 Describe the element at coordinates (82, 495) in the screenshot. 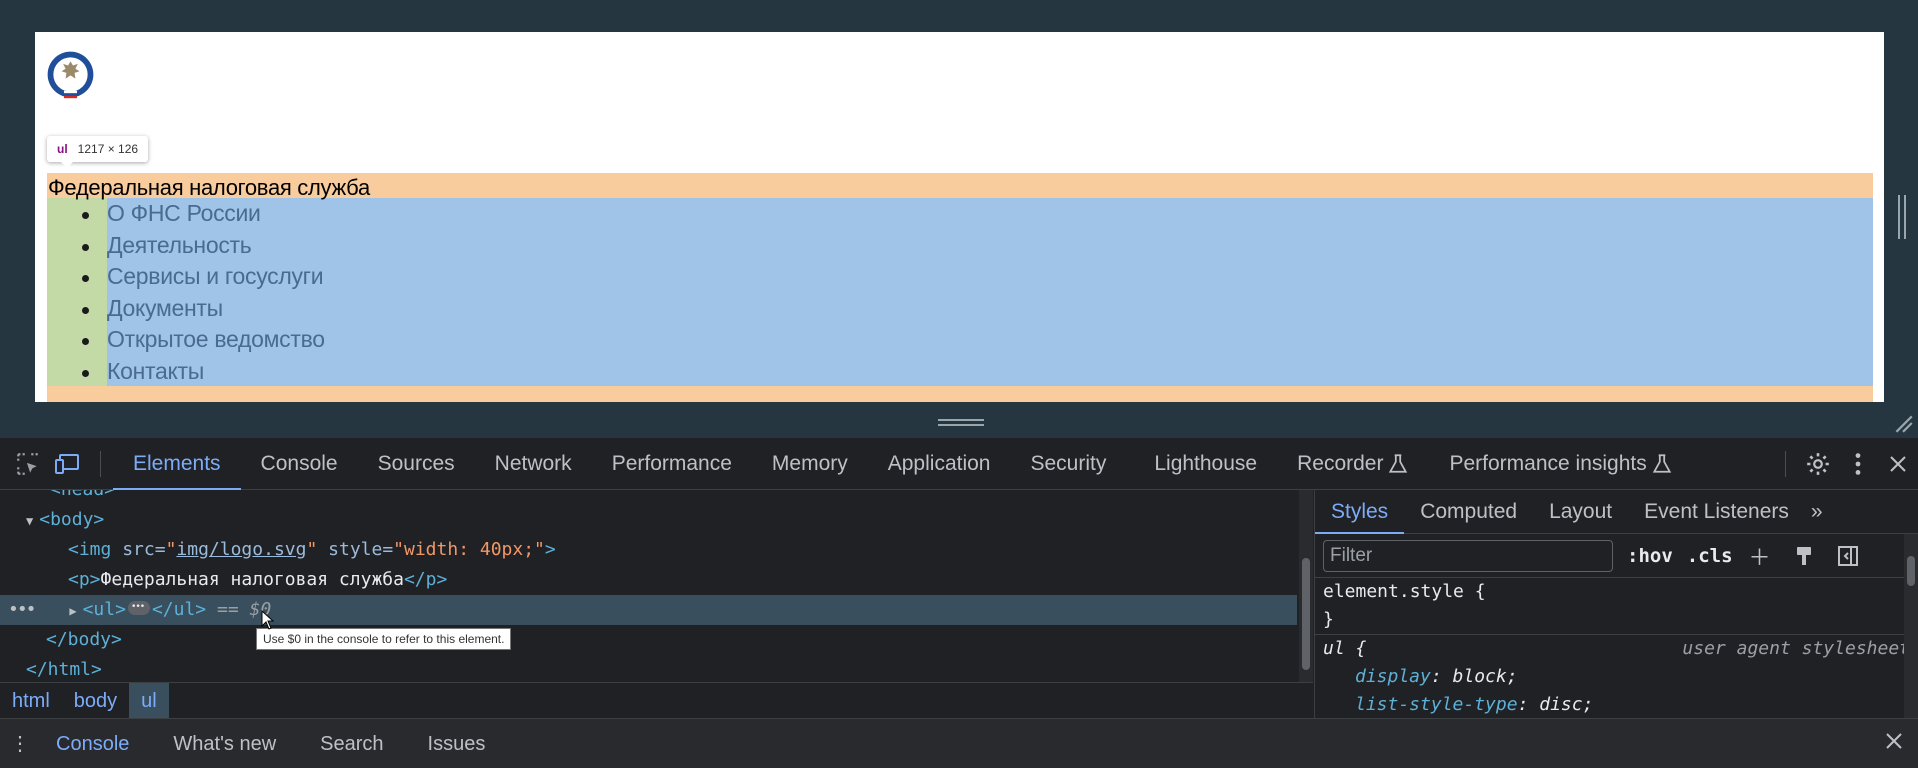

I see `head-tag-text: <head>` at that location.